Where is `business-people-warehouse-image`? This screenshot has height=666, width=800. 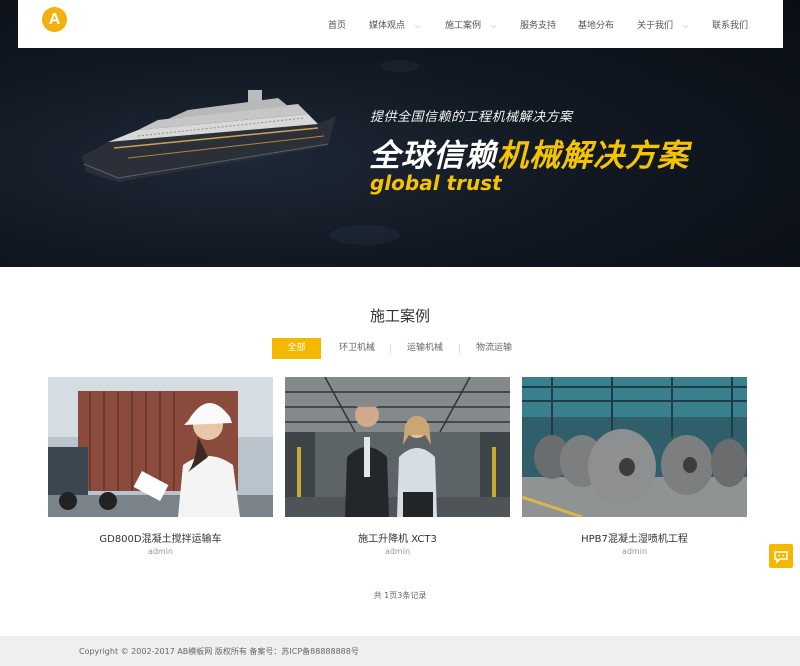 business-people-warehouse-image is located at coordinates (397, 447).